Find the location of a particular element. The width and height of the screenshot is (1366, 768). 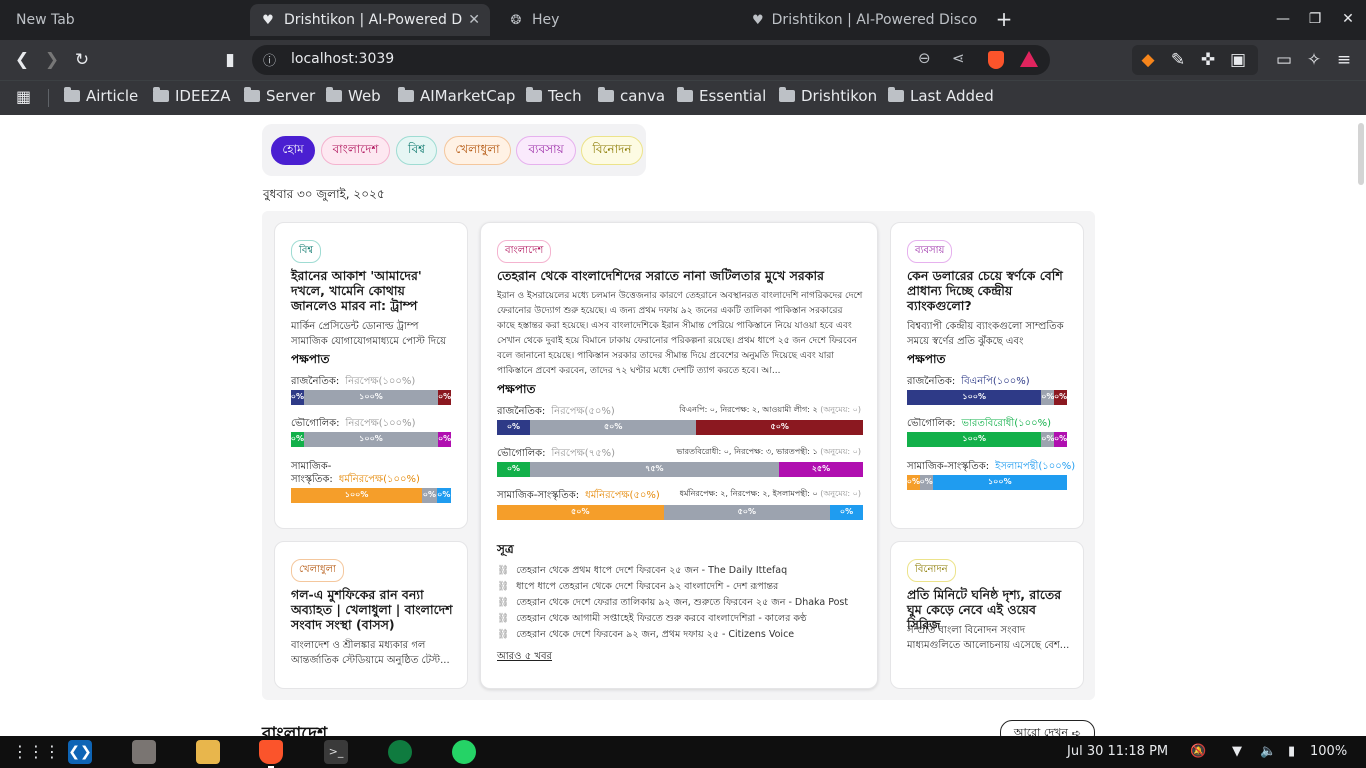

text-editor-icon is located at coordinates (208, 752).